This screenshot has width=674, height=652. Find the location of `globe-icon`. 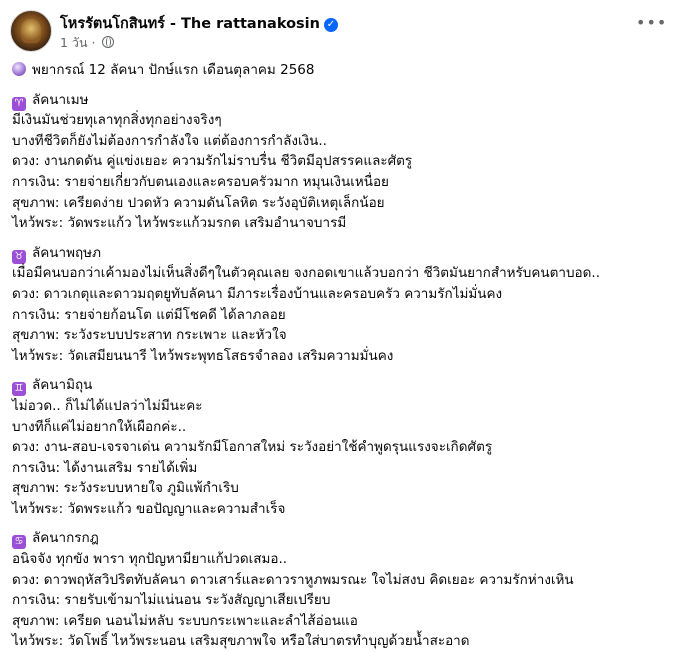

globe-icon is located at coordinates (108, 42).